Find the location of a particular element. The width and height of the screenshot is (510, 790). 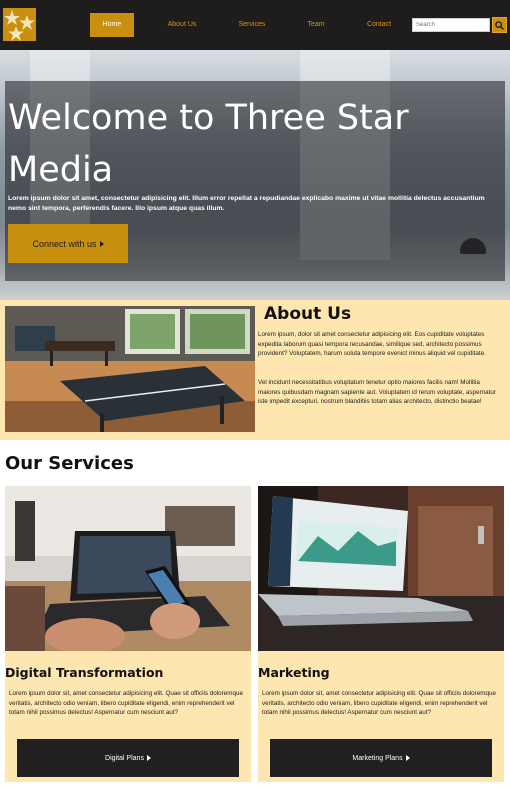

digital-plans-label: Digital Plans is located at coordinates (124, 758).